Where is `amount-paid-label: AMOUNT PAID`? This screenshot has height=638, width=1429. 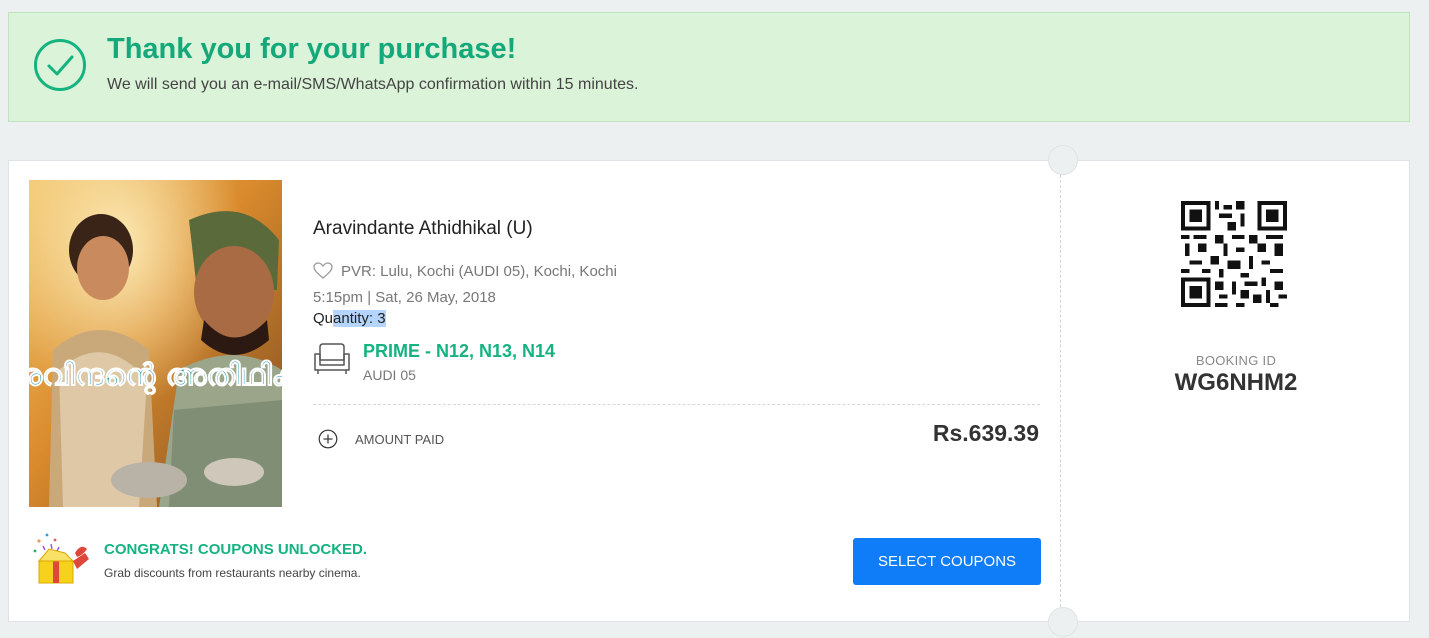
amount-paid-label: AMOUNT PAID is located at coordinates (400, 439).